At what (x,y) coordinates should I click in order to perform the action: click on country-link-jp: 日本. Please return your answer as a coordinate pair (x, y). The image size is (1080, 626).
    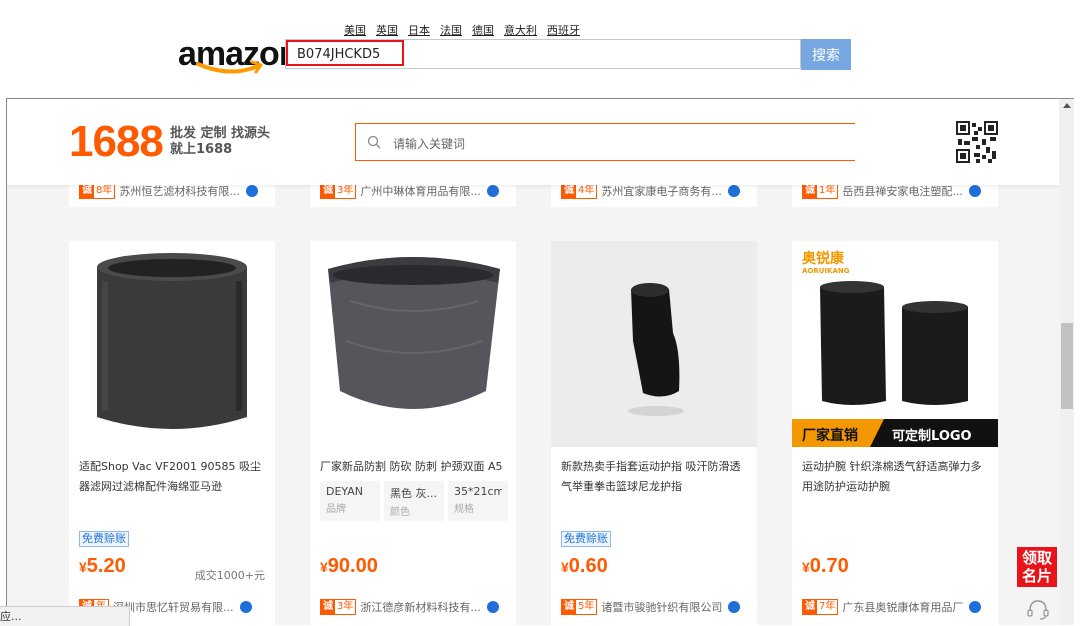
    Looking at the image, I should click on (419, 30).